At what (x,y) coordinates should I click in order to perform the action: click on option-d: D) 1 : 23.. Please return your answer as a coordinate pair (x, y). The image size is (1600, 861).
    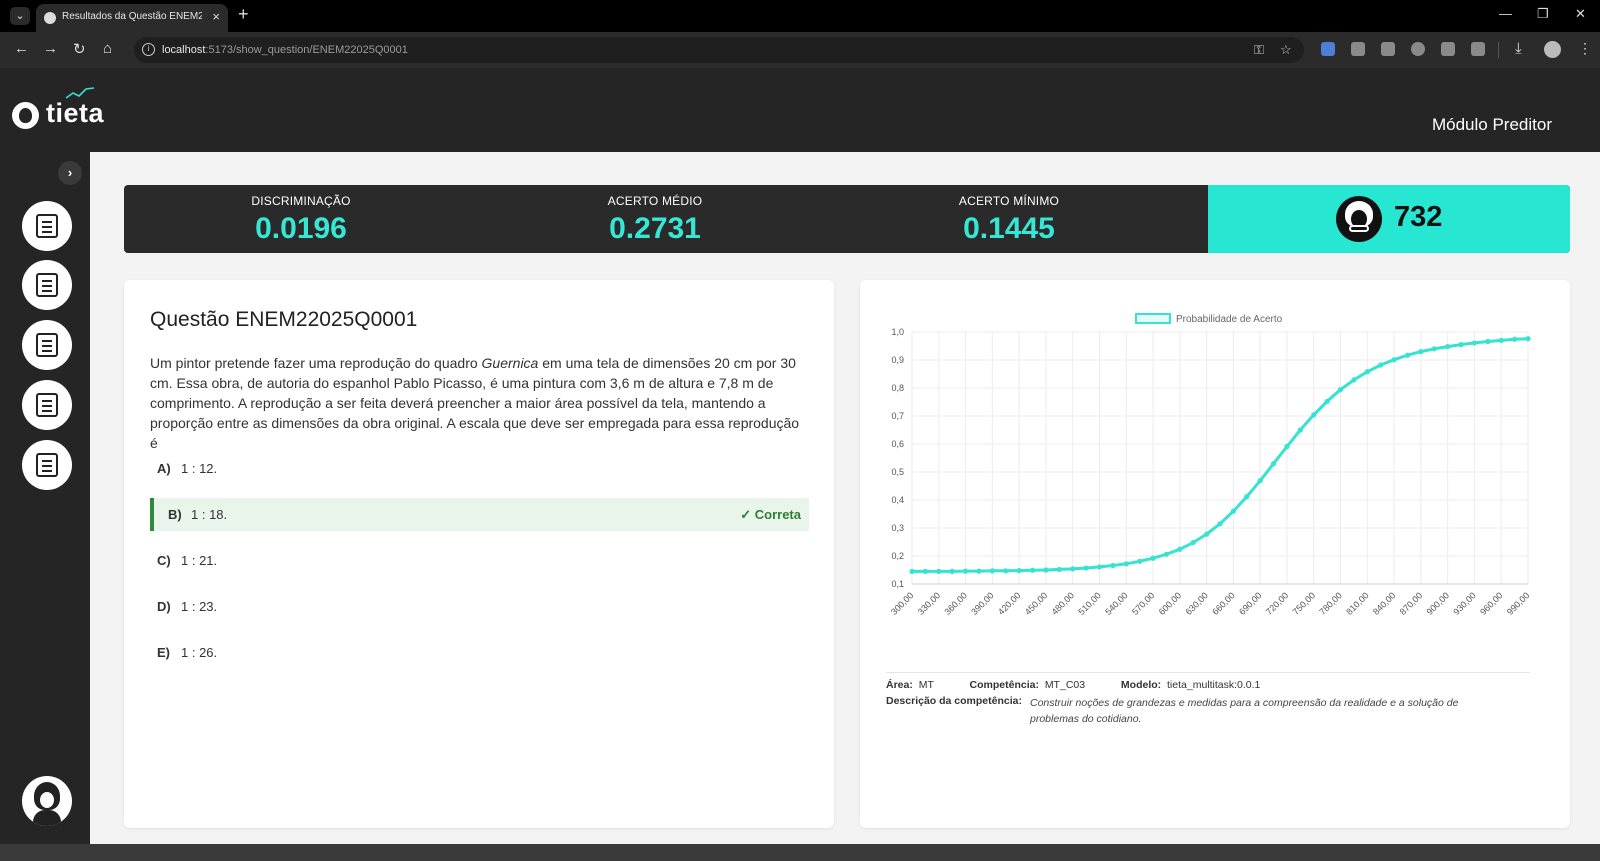
    Looking at the image, I should click on (479, 606).